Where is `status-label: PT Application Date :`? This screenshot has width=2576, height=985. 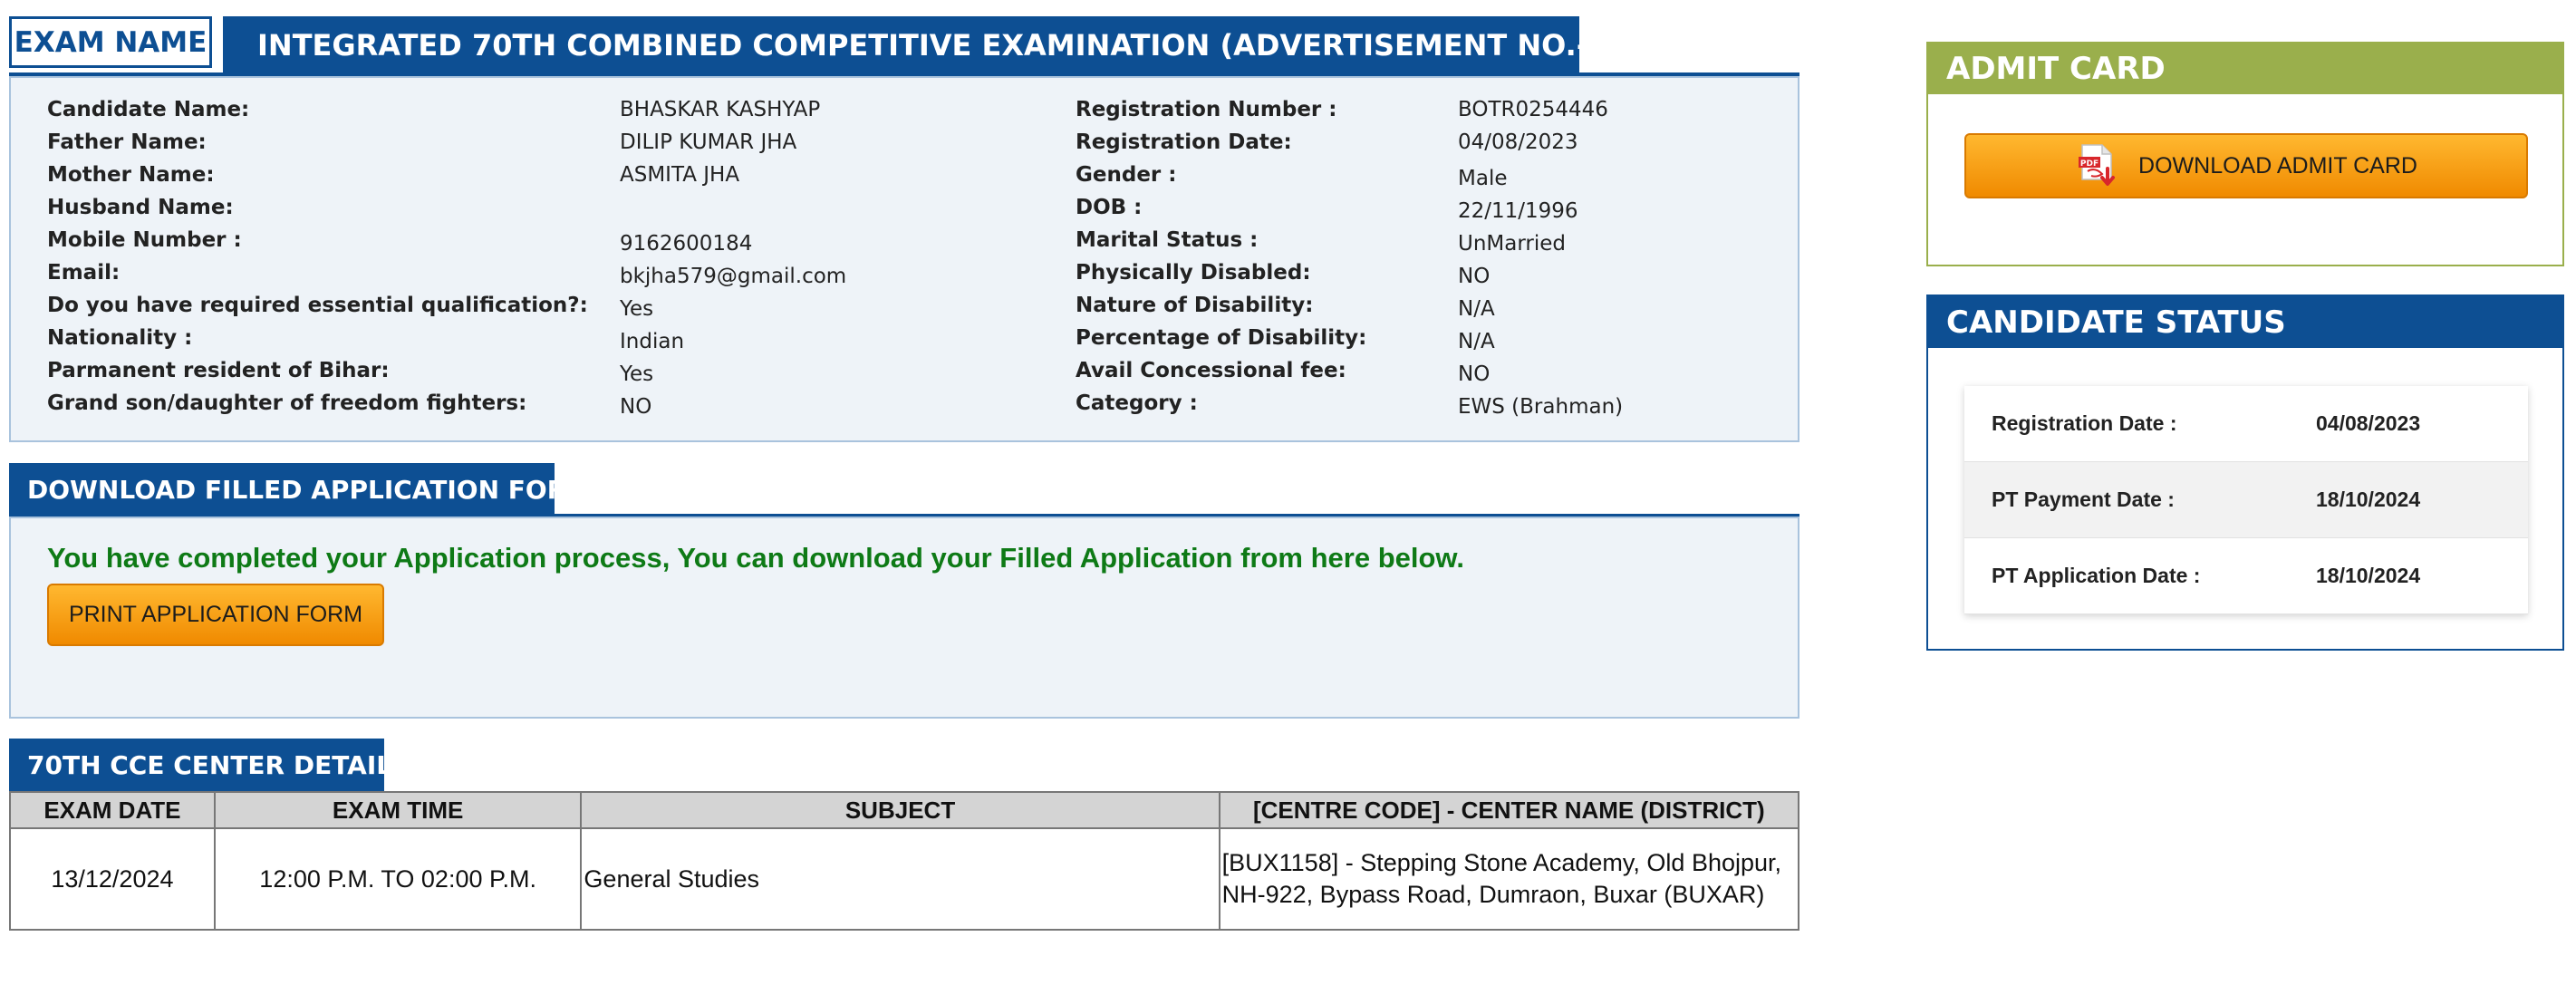 status-label: PT Application Date : is located at coordinates (2096, 575).